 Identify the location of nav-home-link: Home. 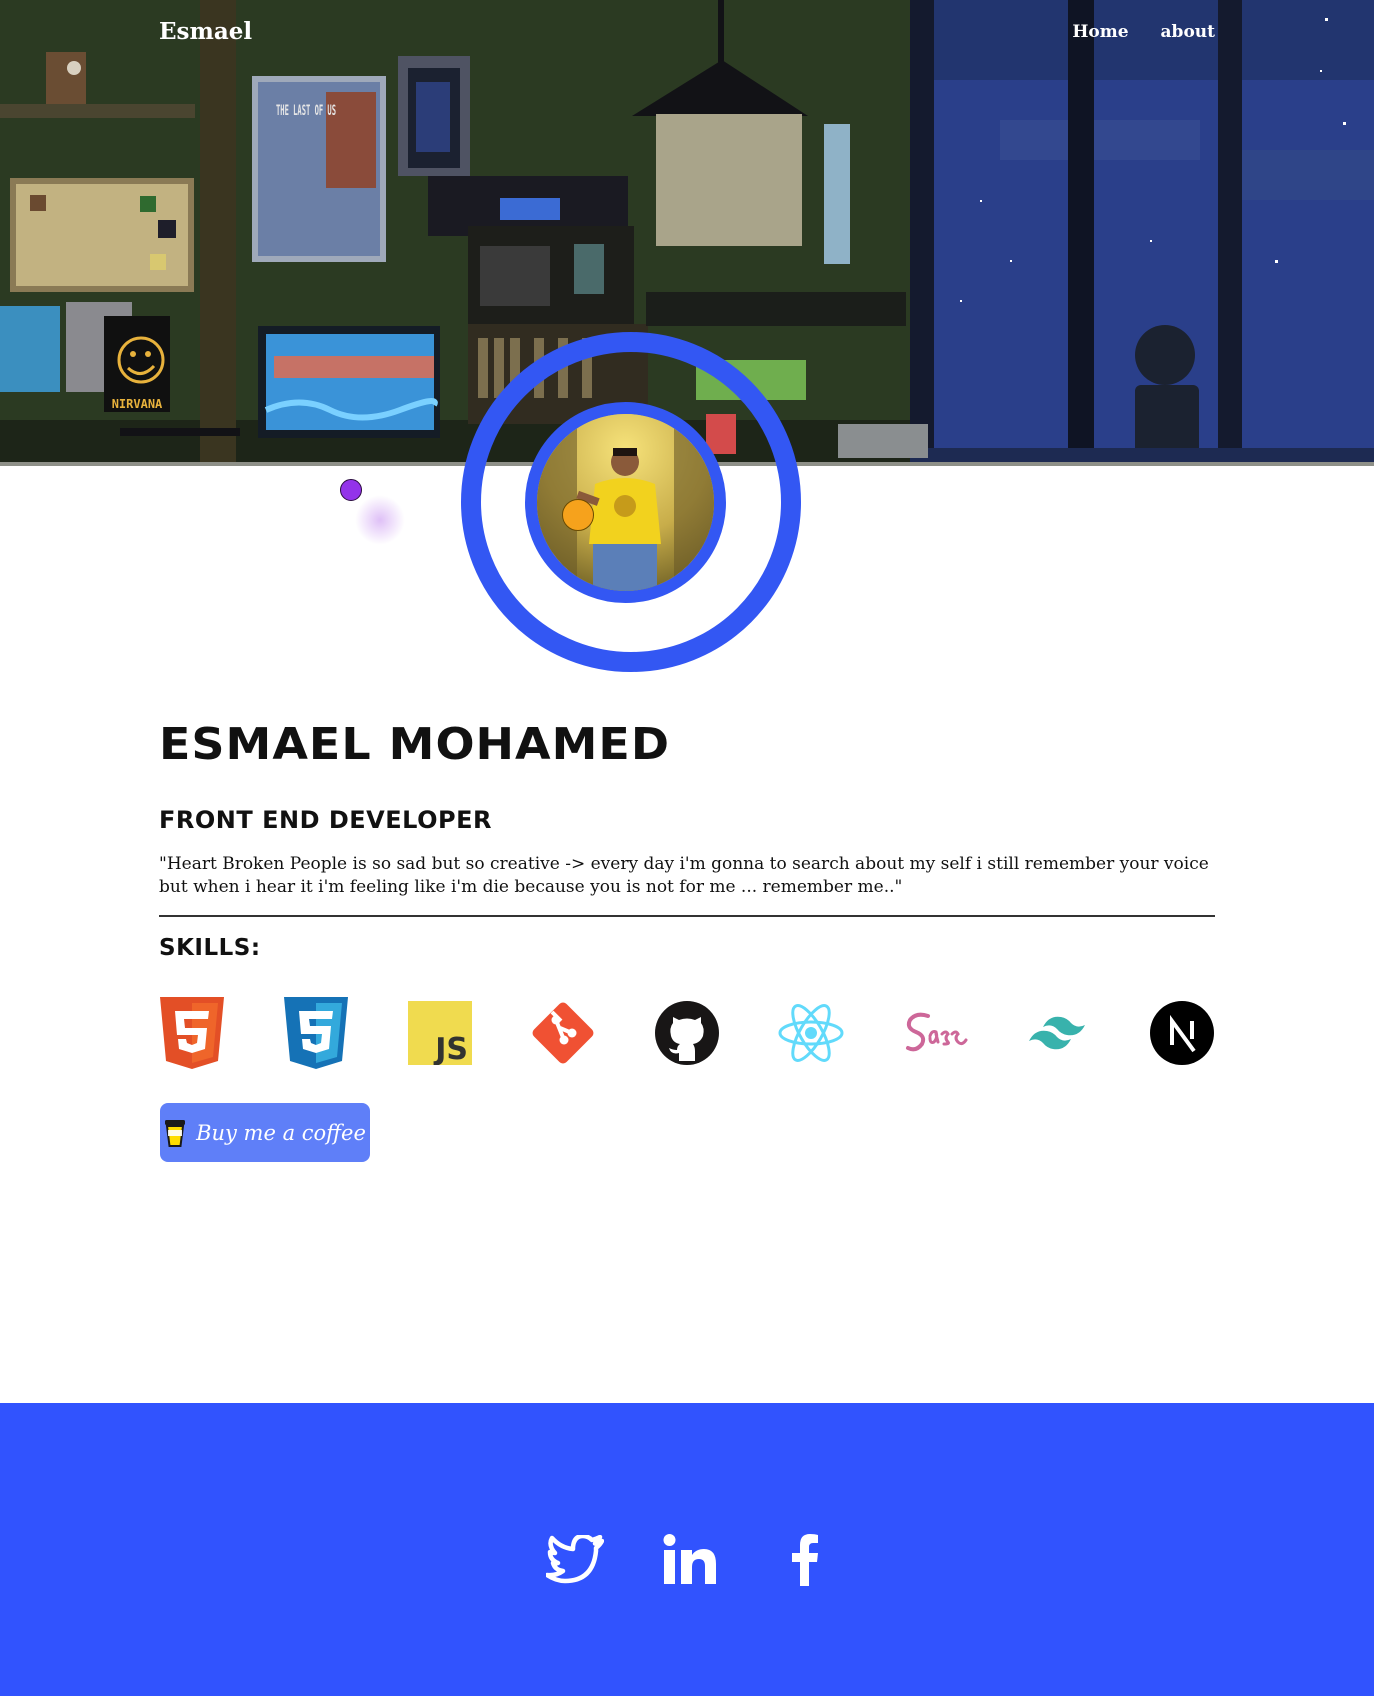
(1100, 32).